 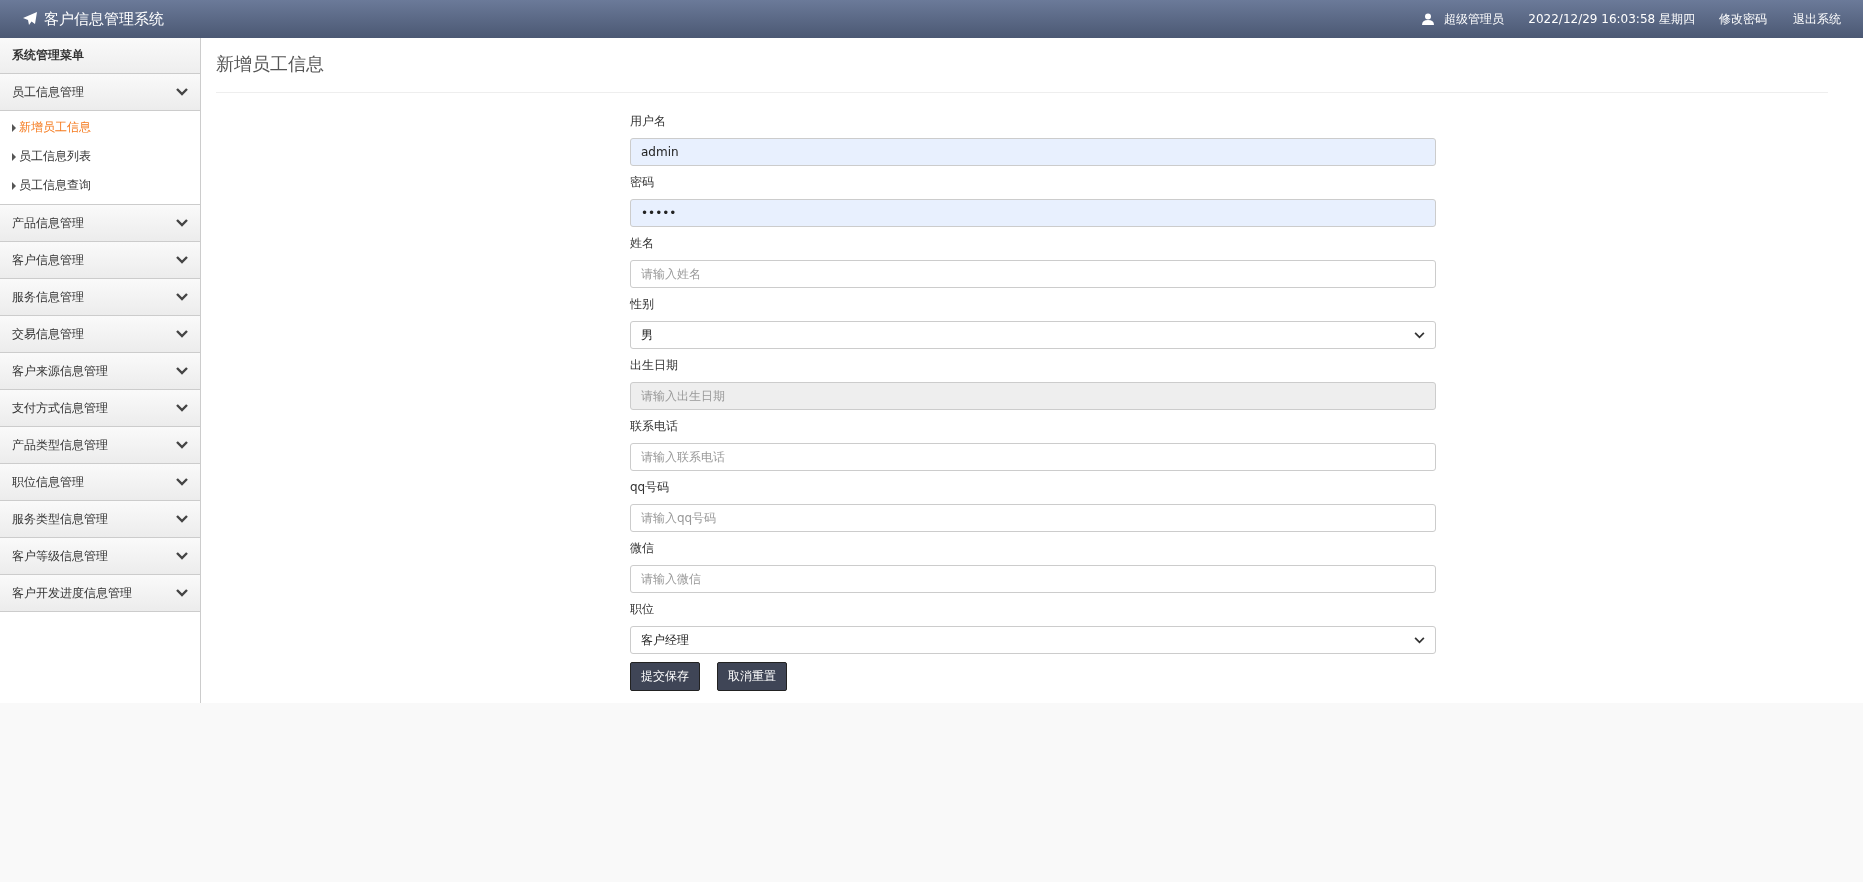 What do you see at coordinates (104, 19) in the screenshot?
I see `app-title: 客户信息管理系统` at bounding box center [104, 19].